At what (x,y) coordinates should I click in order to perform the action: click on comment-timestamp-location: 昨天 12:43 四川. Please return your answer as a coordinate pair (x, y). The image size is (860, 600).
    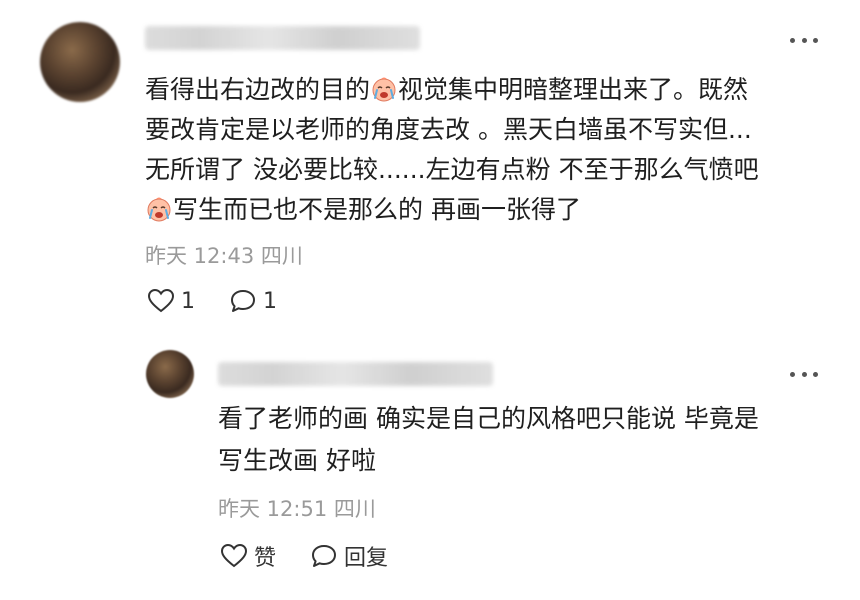
    Looking at the image, I should click on (224, 256).